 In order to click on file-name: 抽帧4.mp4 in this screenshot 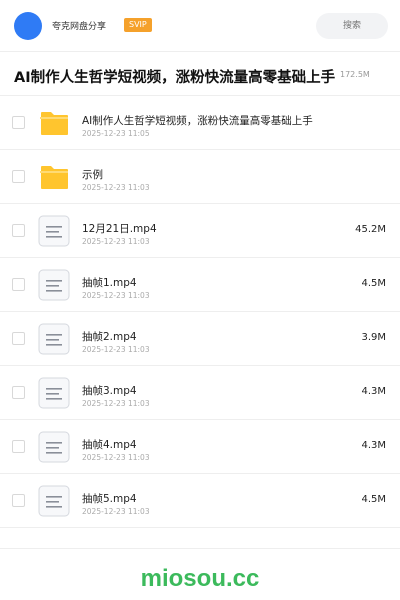, I will do `click(109, 445)`.